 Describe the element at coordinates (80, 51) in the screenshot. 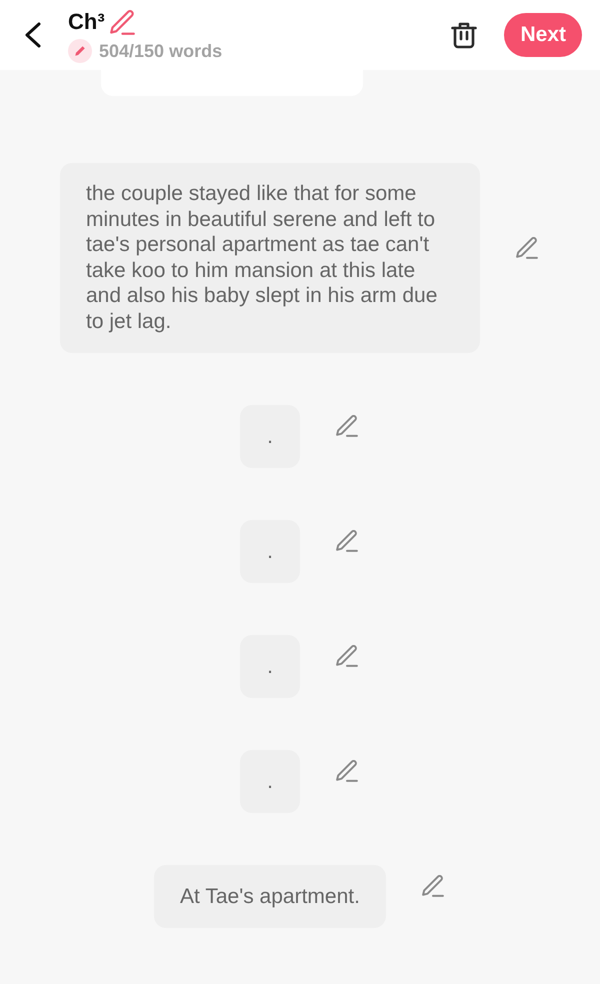

I see `pencil-icon` at that location.